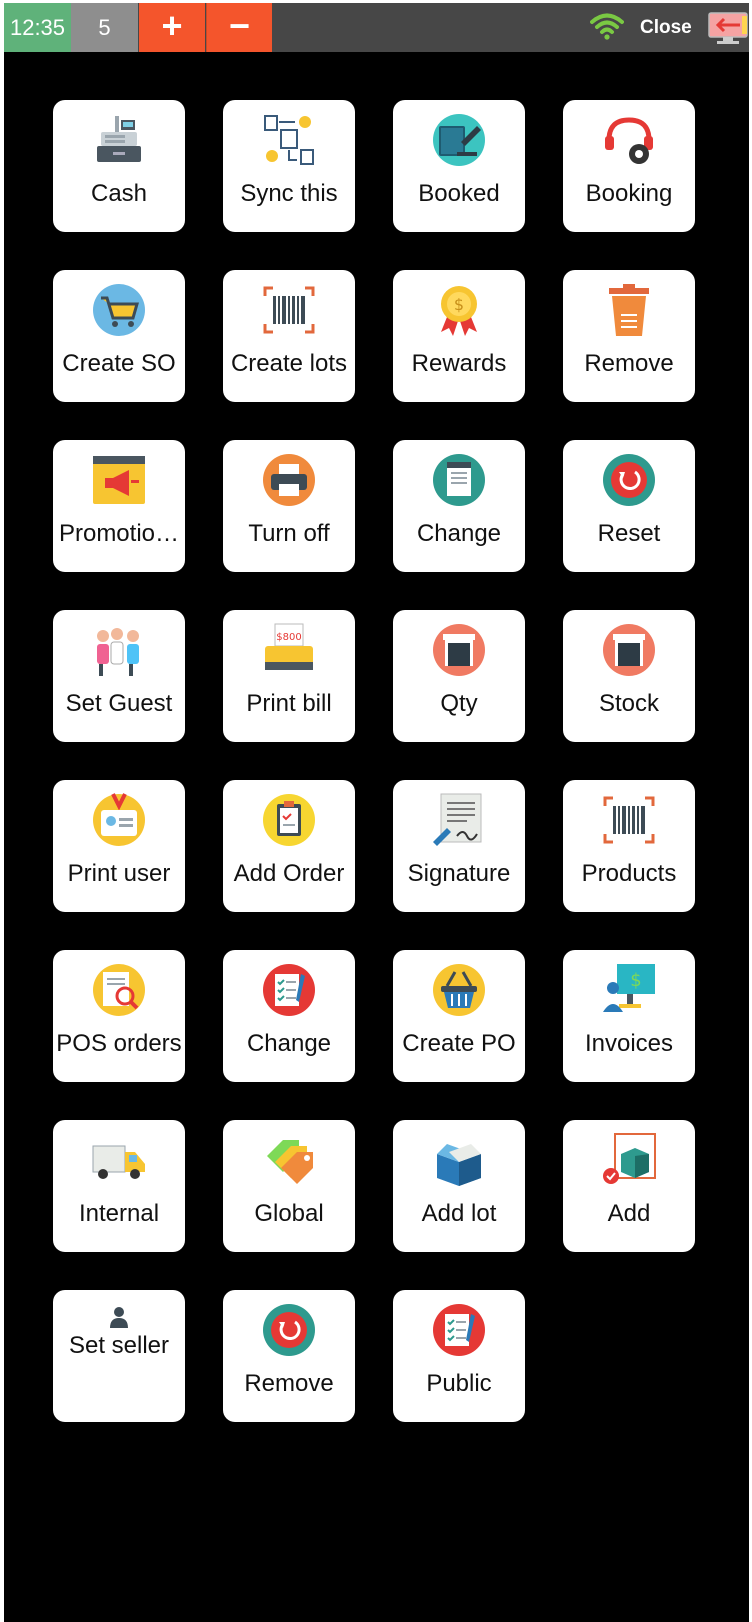  What do you see at coordinates (629, 990) in the screenshot?
I see `invoice-monitor-icon: $` at bounding box center [629, 990].